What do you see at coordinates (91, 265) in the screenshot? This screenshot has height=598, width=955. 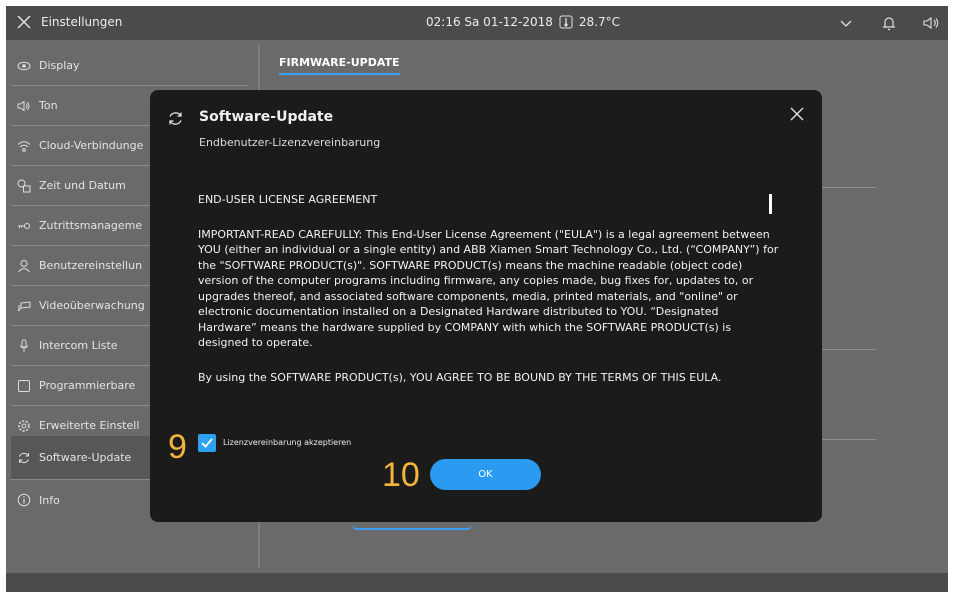 I see `sidebar-item-label: Benutzereinstellun` at bounding box center [91, 265].